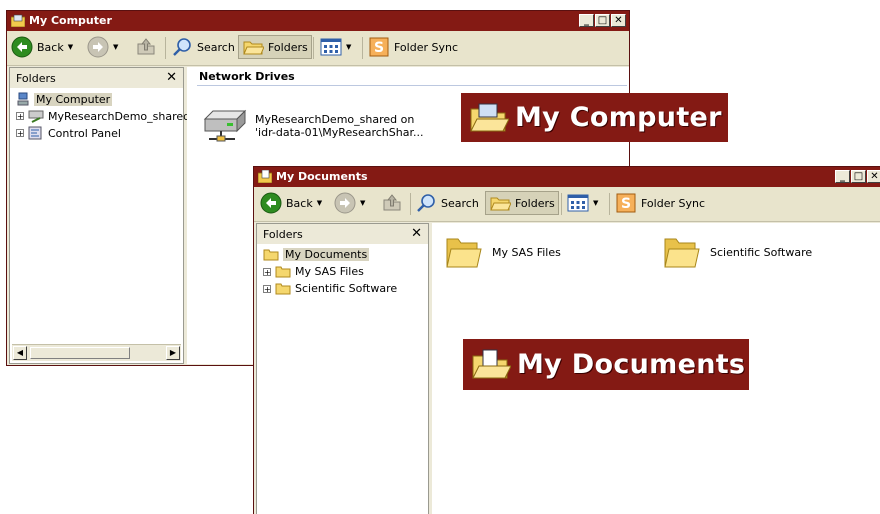 The image size is (880, 514). What do you see at coordinates (567, 177) in the screenshot?
I see `title-bar: My Documents _ □ ✕` at bounding box center [567, 177].